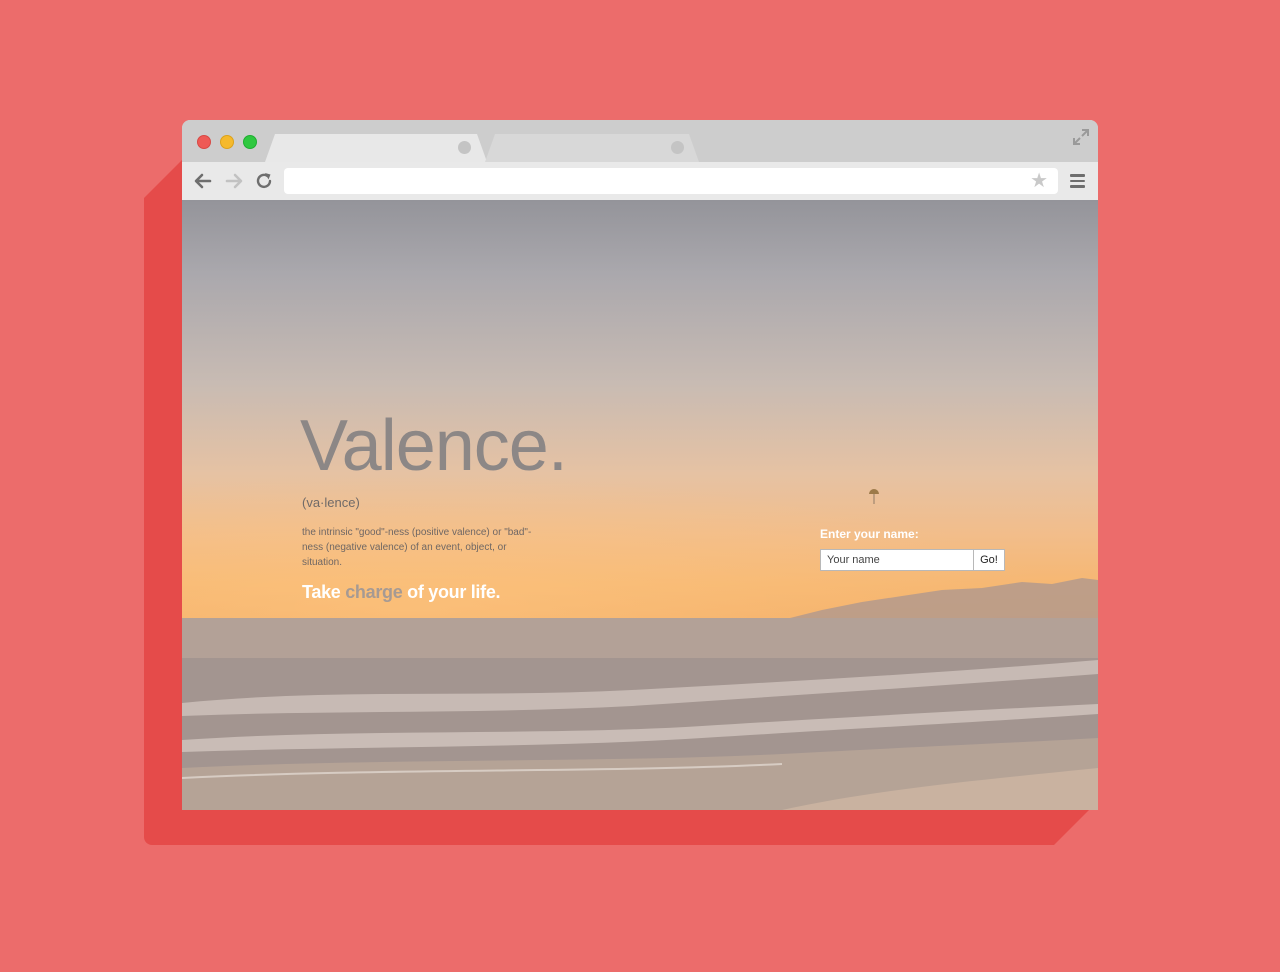  I want to click on back-arrow-icon, so click(203, 181).